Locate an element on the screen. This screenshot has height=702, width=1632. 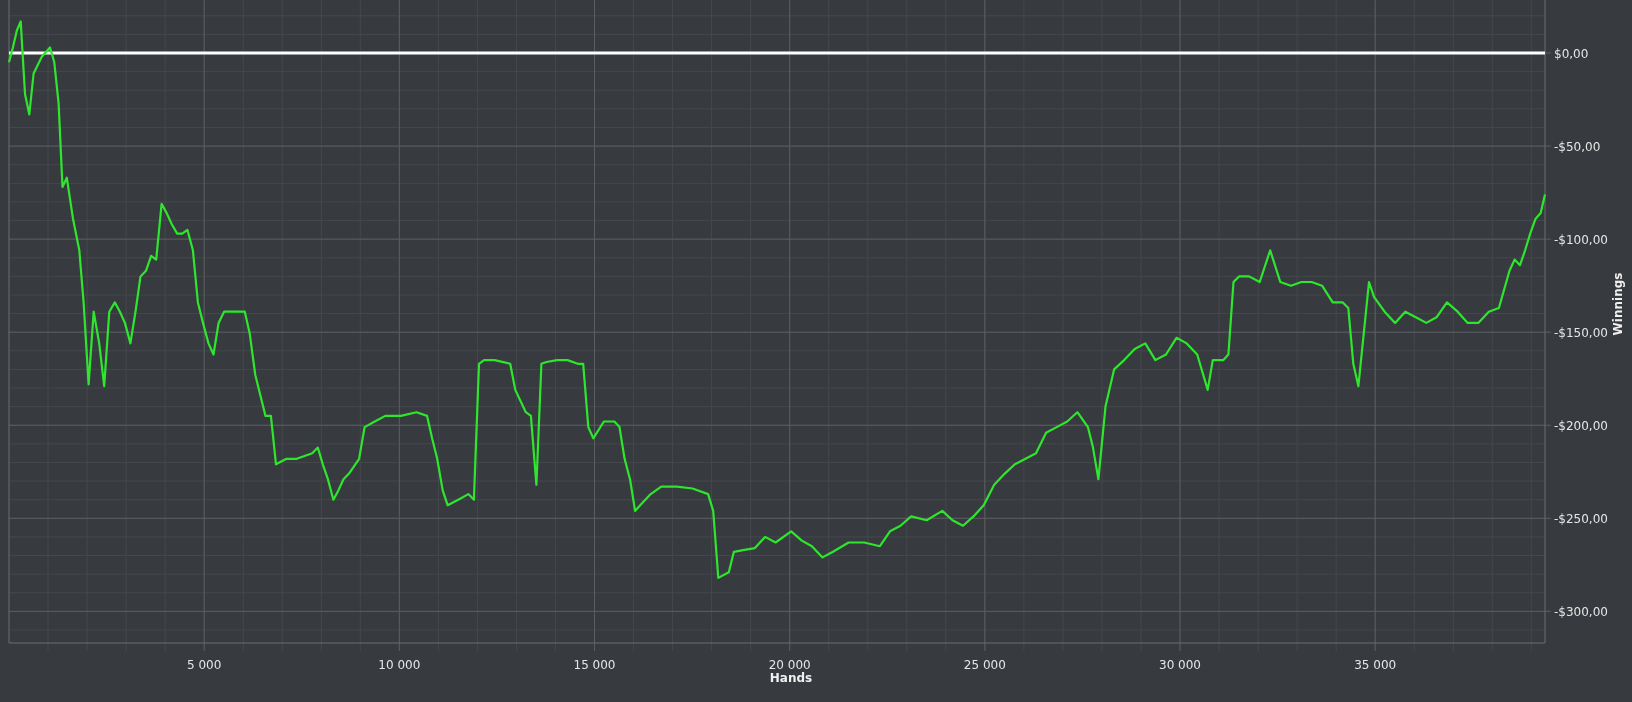
x-tick-label: 35 000 is located at coordinates (1375, 665).